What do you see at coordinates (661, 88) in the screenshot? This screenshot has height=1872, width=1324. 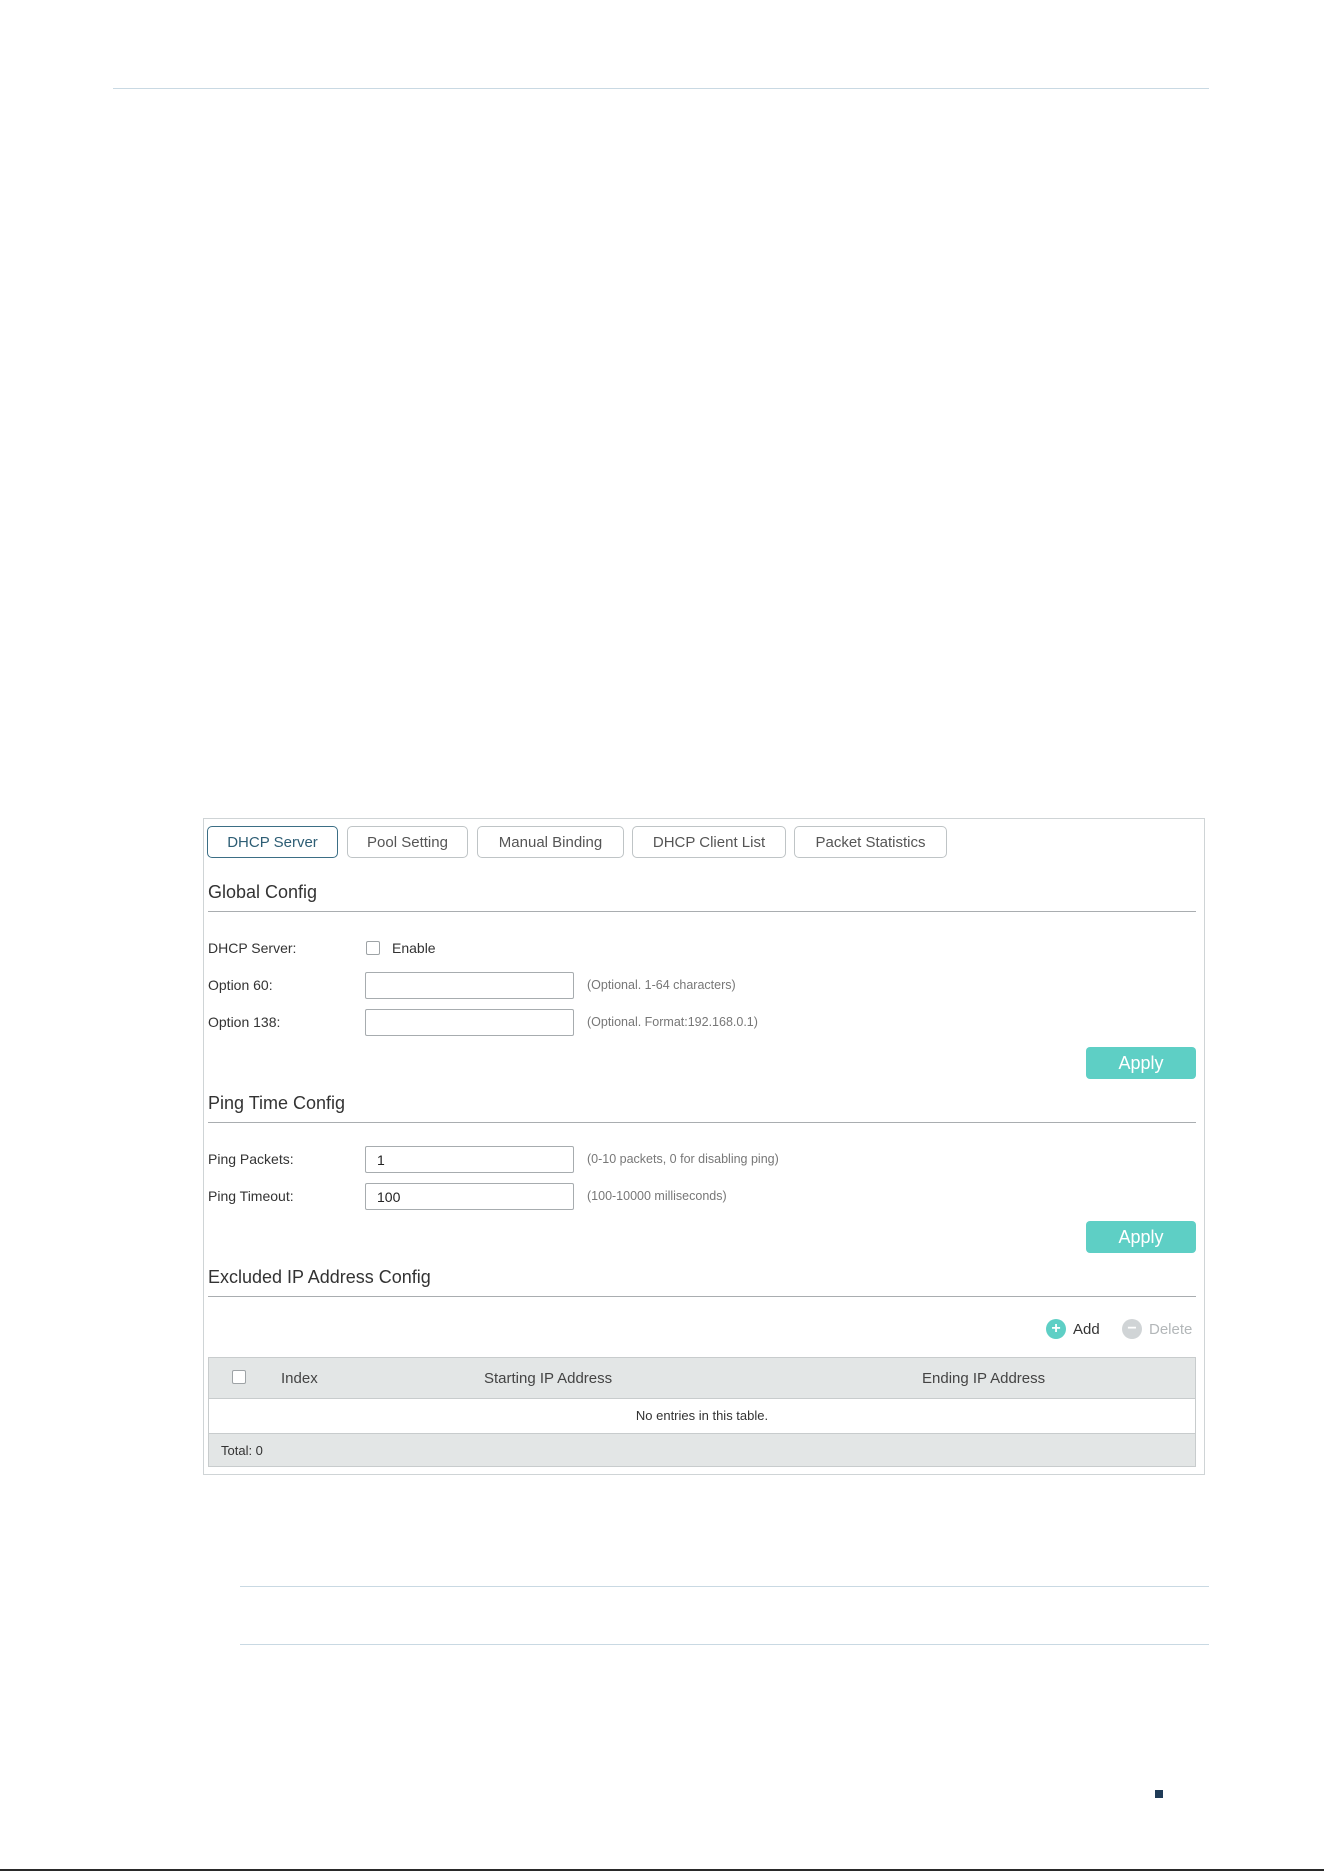 I see `header-rule` at bounding box center [661, 88].